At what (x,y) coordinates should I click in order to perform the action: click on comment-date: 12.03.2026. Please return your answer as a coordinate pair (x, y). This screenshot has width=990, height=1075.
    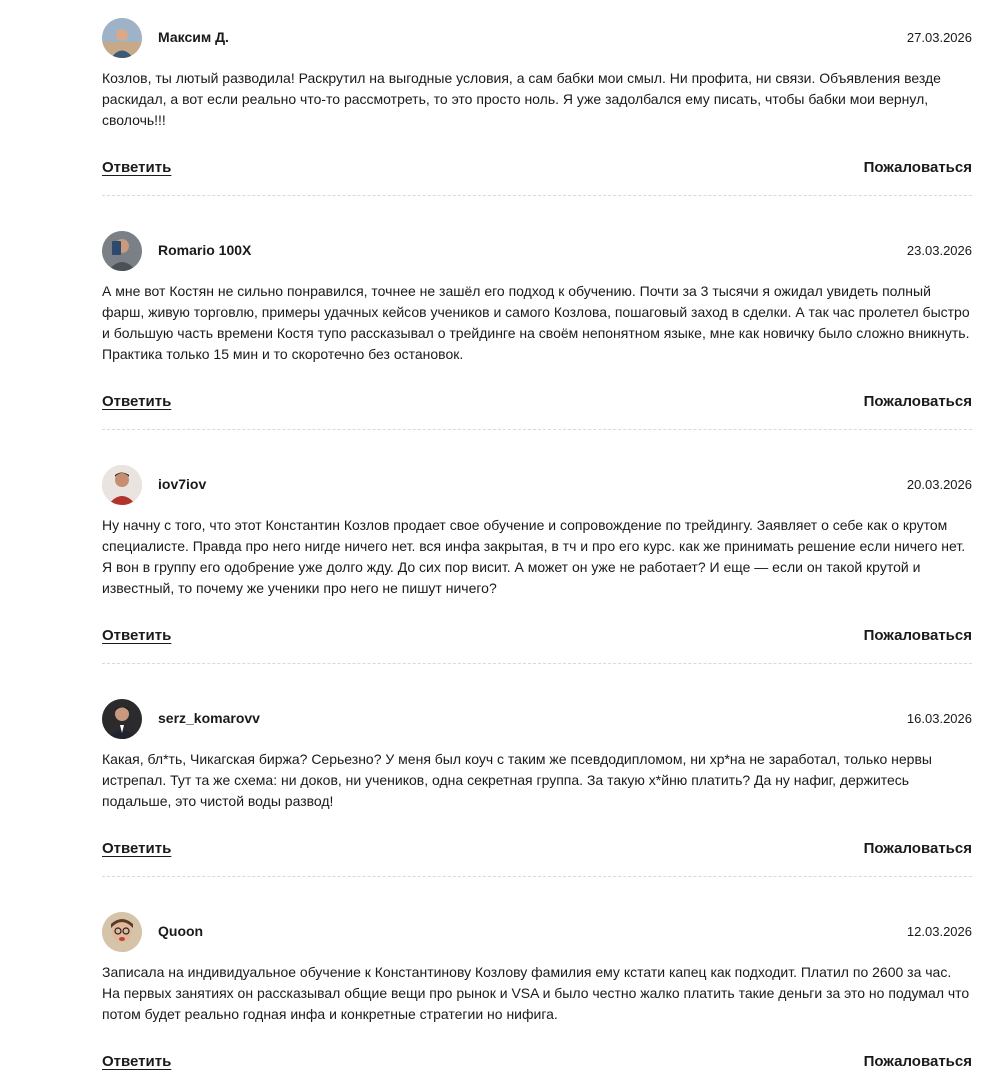
    Looking at the image, I should click on (939, 931).